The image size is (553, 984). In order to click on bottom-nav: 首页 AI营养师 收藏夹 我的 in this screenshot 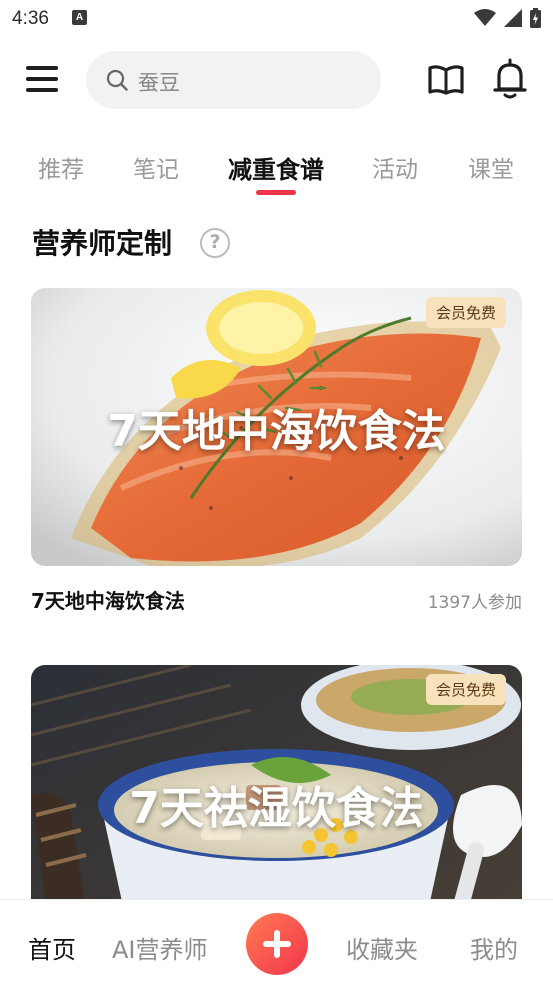, I will do `click(276, 941)`.